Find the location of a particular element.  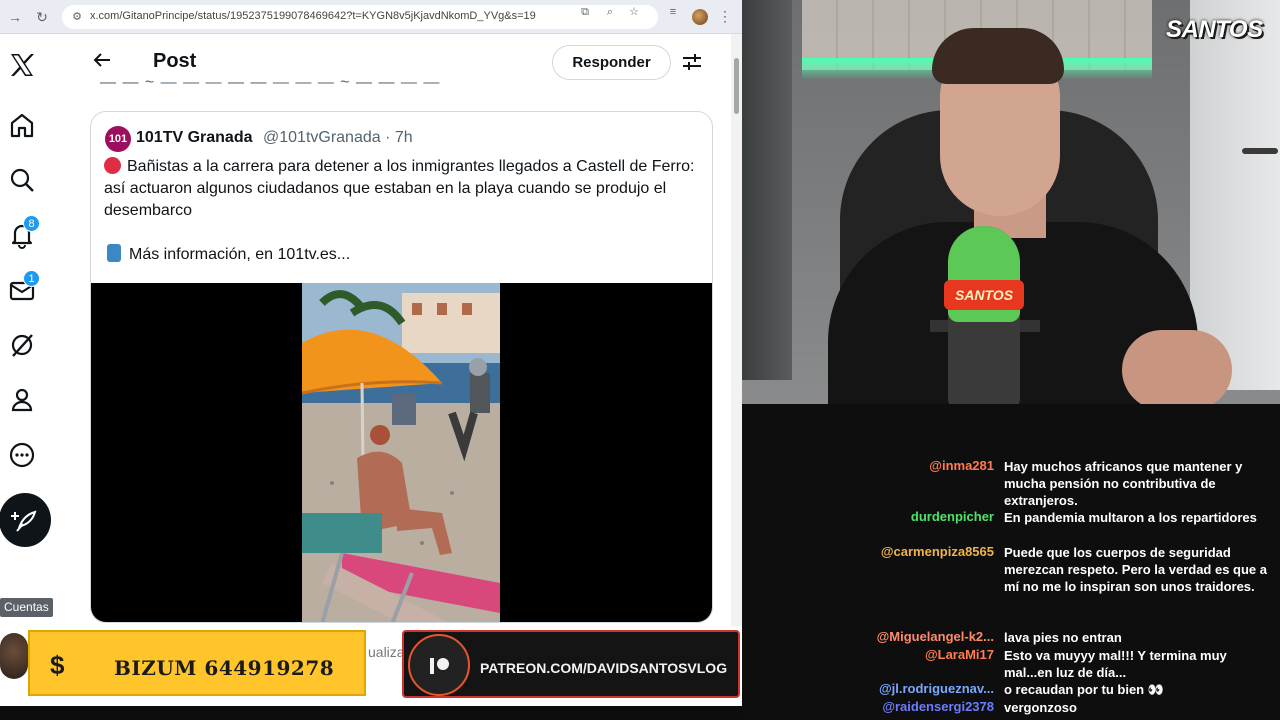

browser-menu-icon: ⋮ is located at coordinates (725, 16).